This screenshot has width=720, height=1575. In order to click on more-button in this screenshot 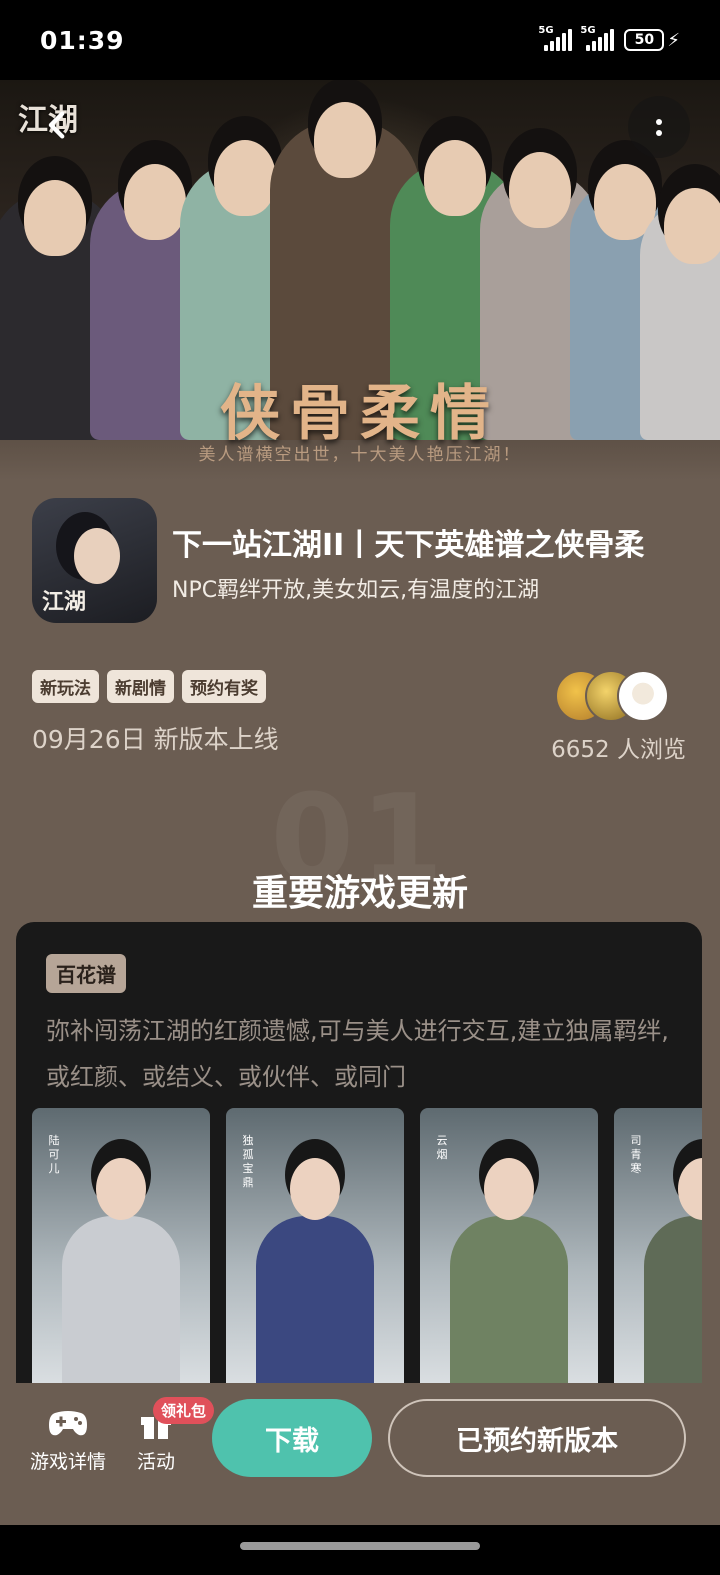, I will do `click(659, 127)`.